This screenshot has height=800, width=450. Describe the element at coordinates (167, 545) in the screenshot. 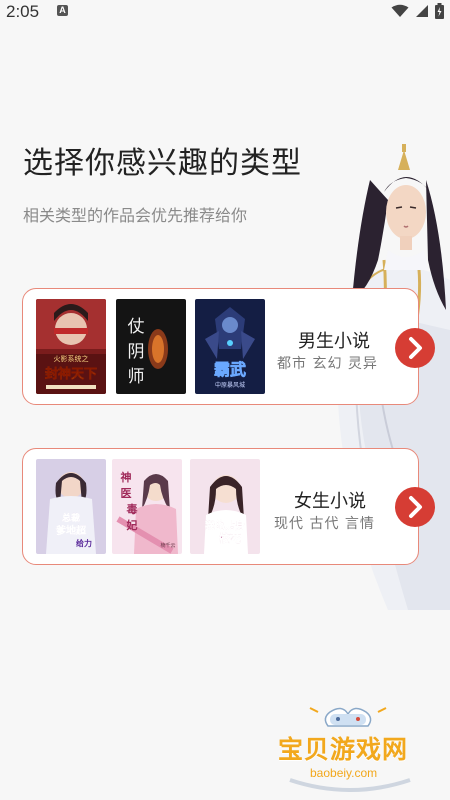

I see `svg-text: 楠千云` at that location.